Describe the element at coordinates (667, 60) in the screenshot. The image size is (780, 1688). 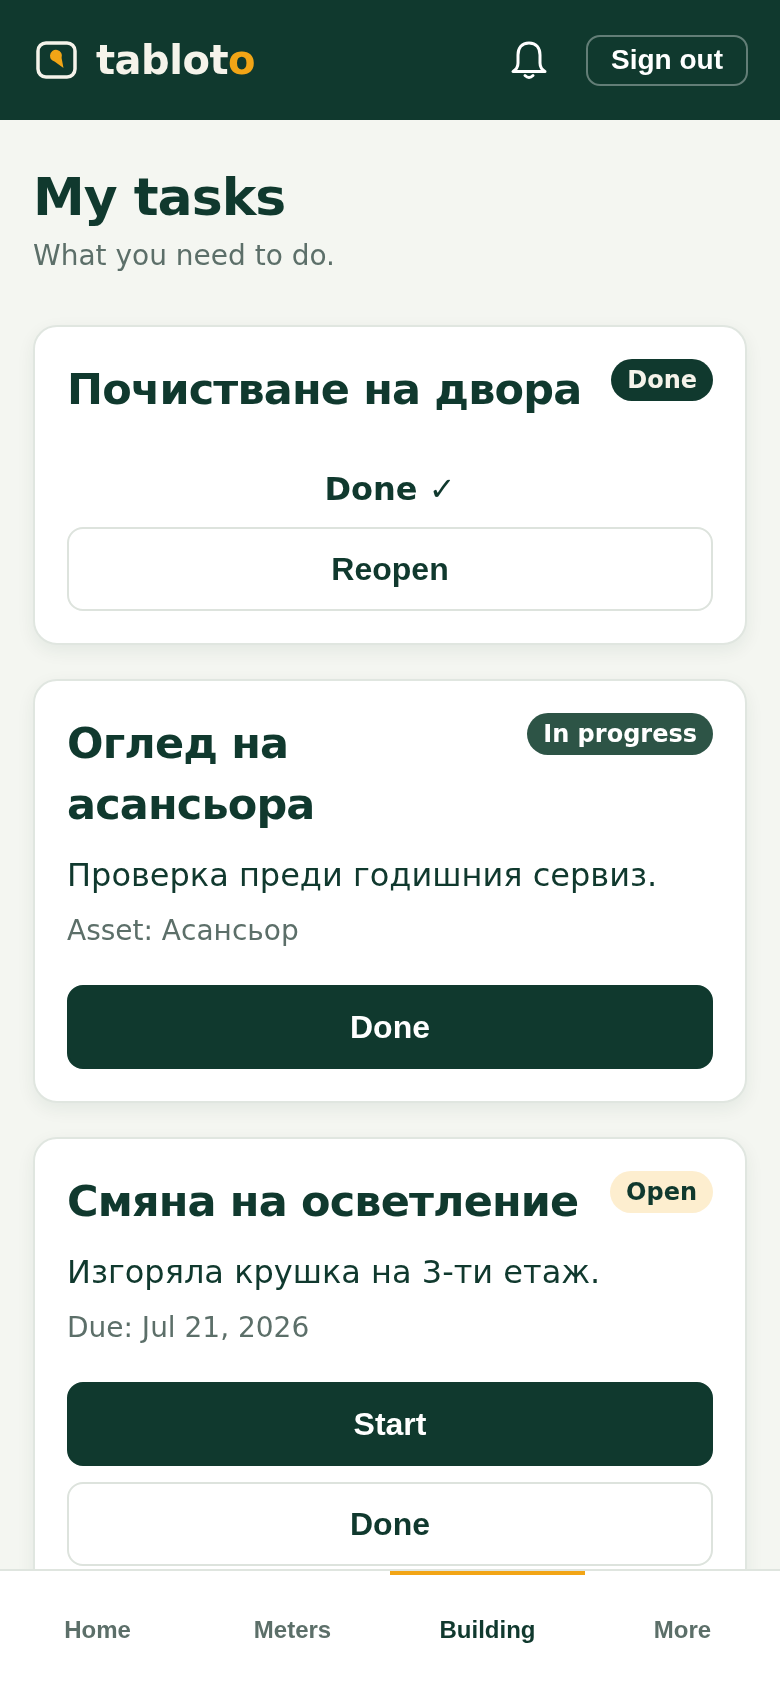
I see `sign-out-button: Sign out` at that location.